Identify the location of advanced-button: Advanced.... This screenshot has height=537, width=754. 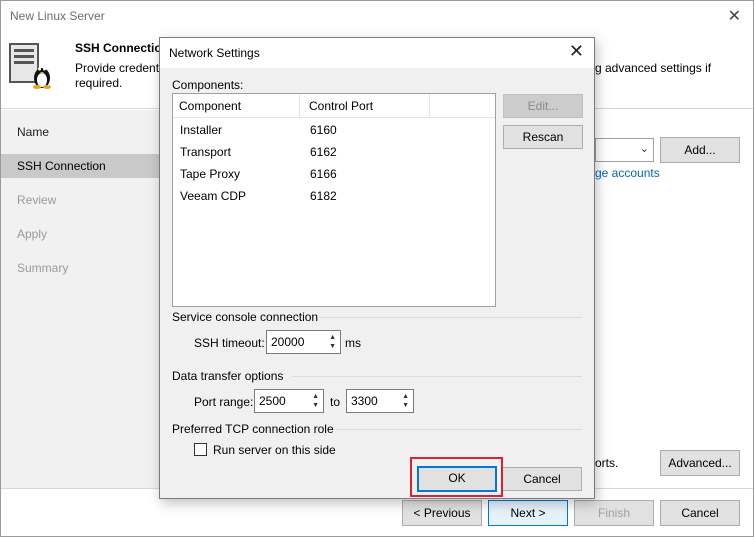
(700, 463).